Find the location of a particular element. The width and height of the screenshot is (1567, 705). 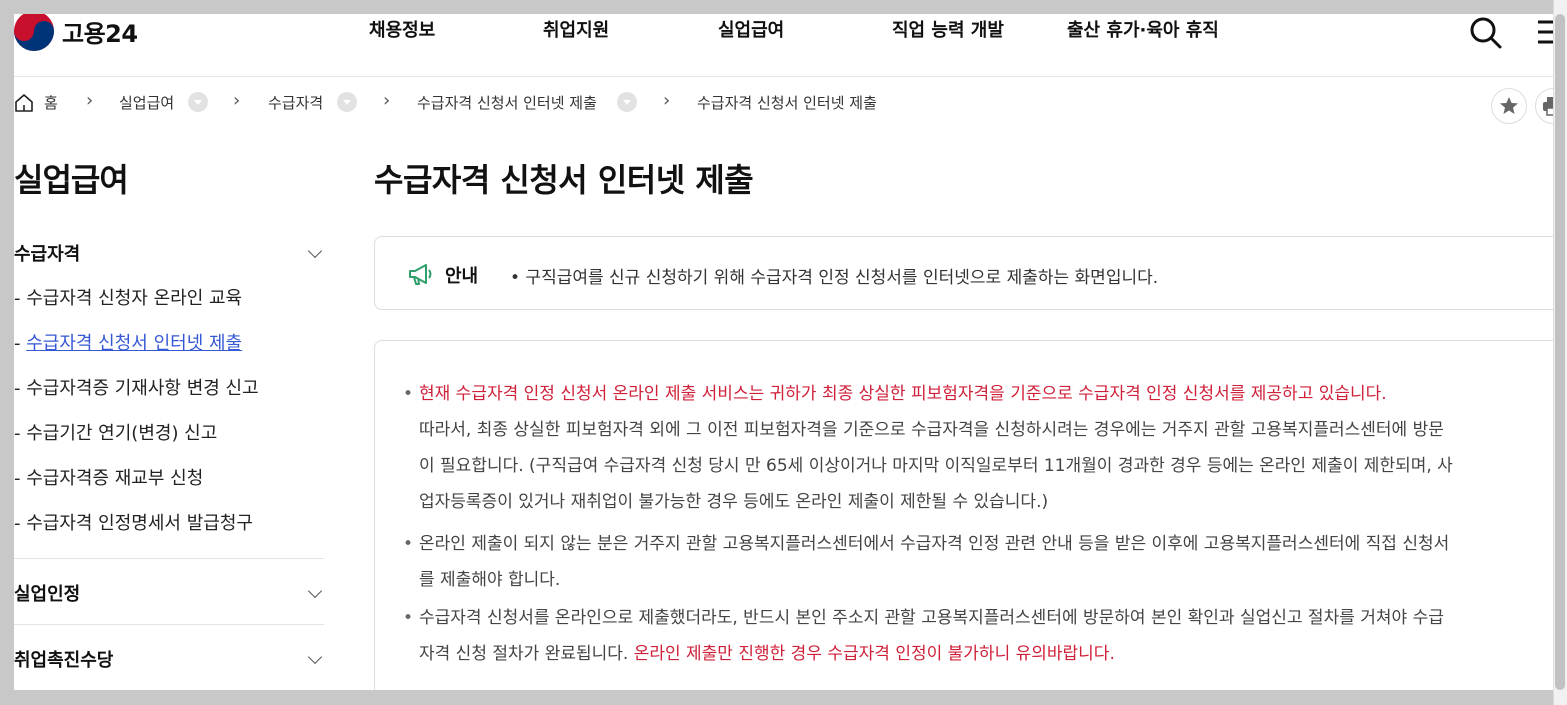

sidebar-item-period-extension: - 수급기간 연기(변경) 신고 is located at coordinates (115, 432).